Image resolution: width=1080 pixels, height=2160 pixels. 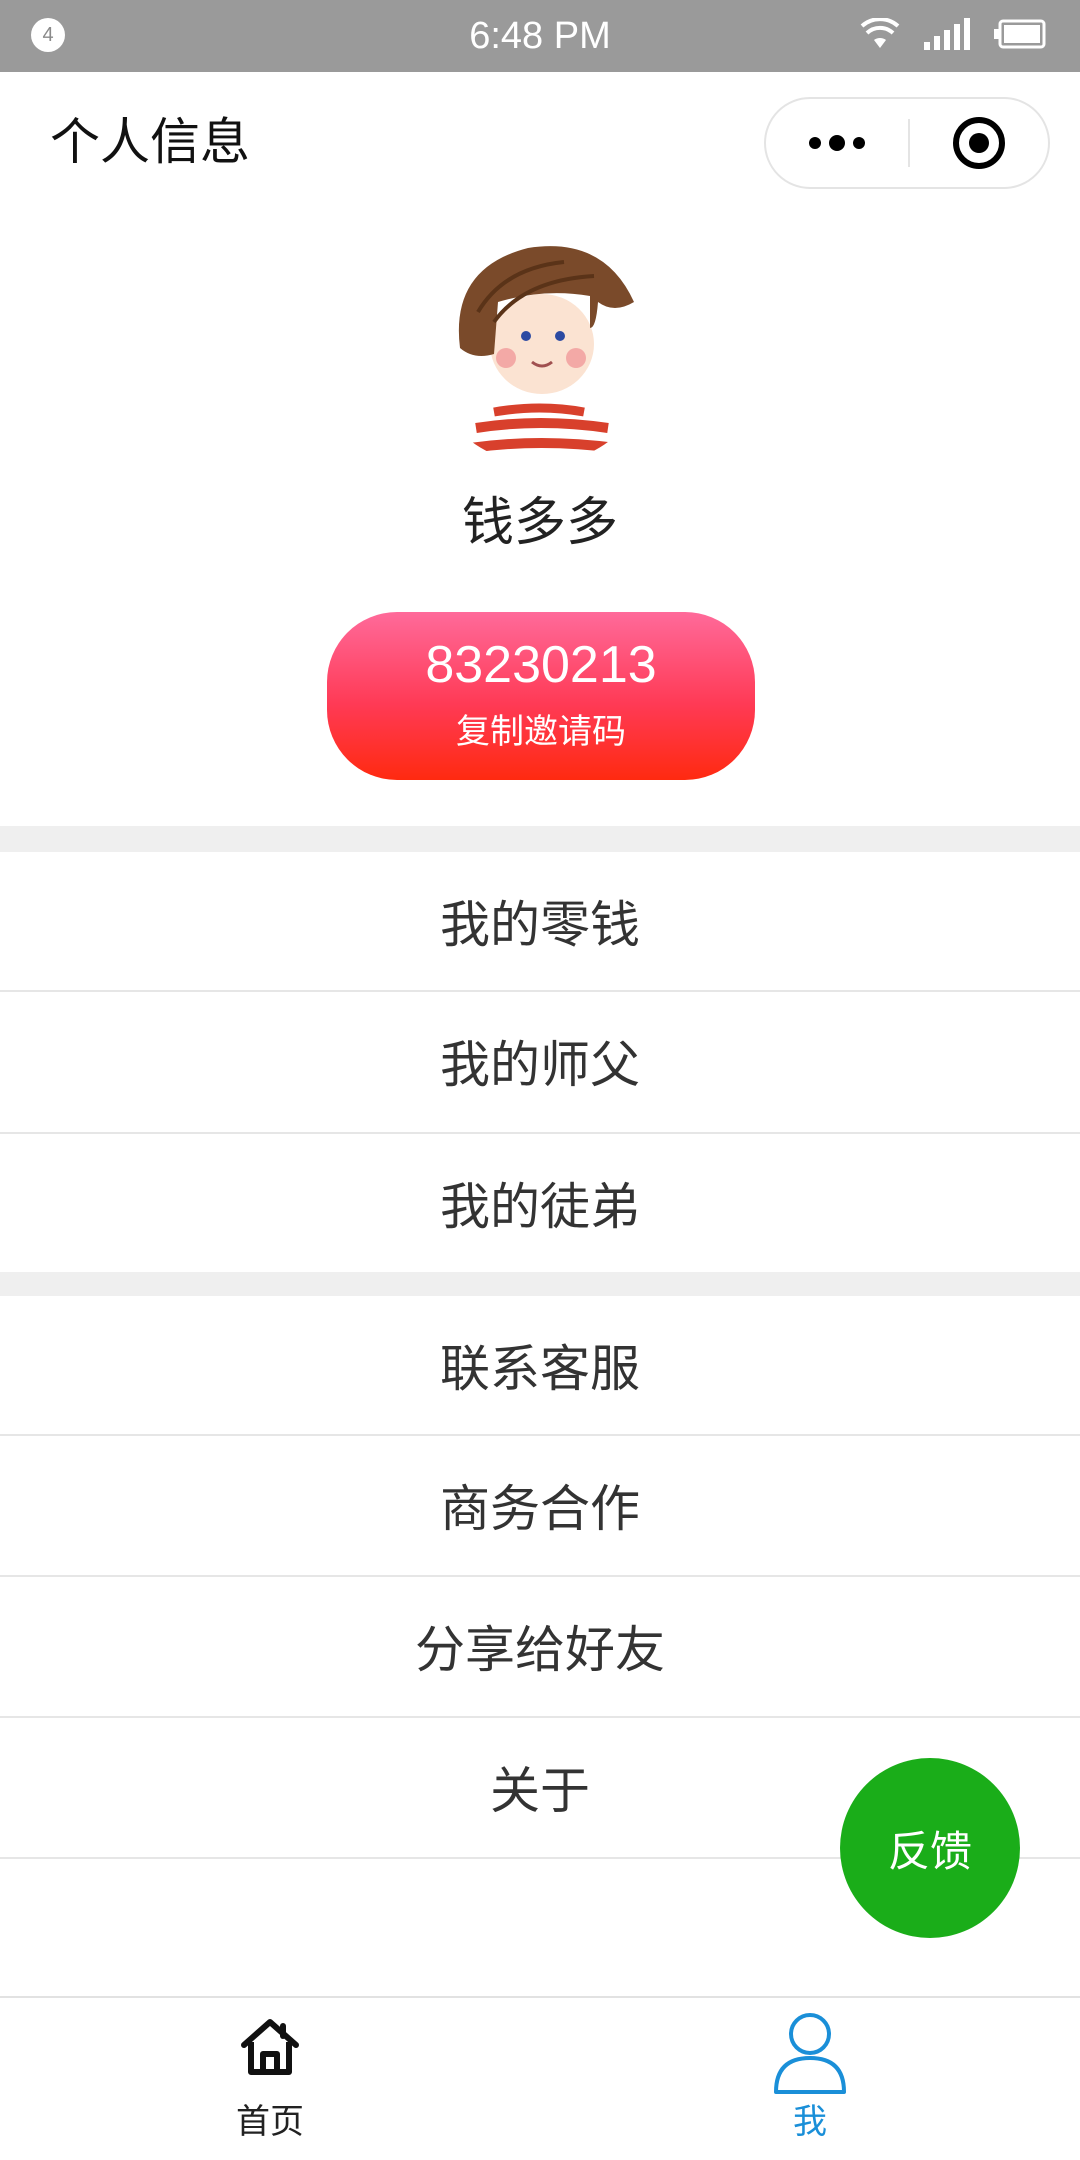 I want to click on menu-item-business: 商务合作, so click(x=540, y=1505).